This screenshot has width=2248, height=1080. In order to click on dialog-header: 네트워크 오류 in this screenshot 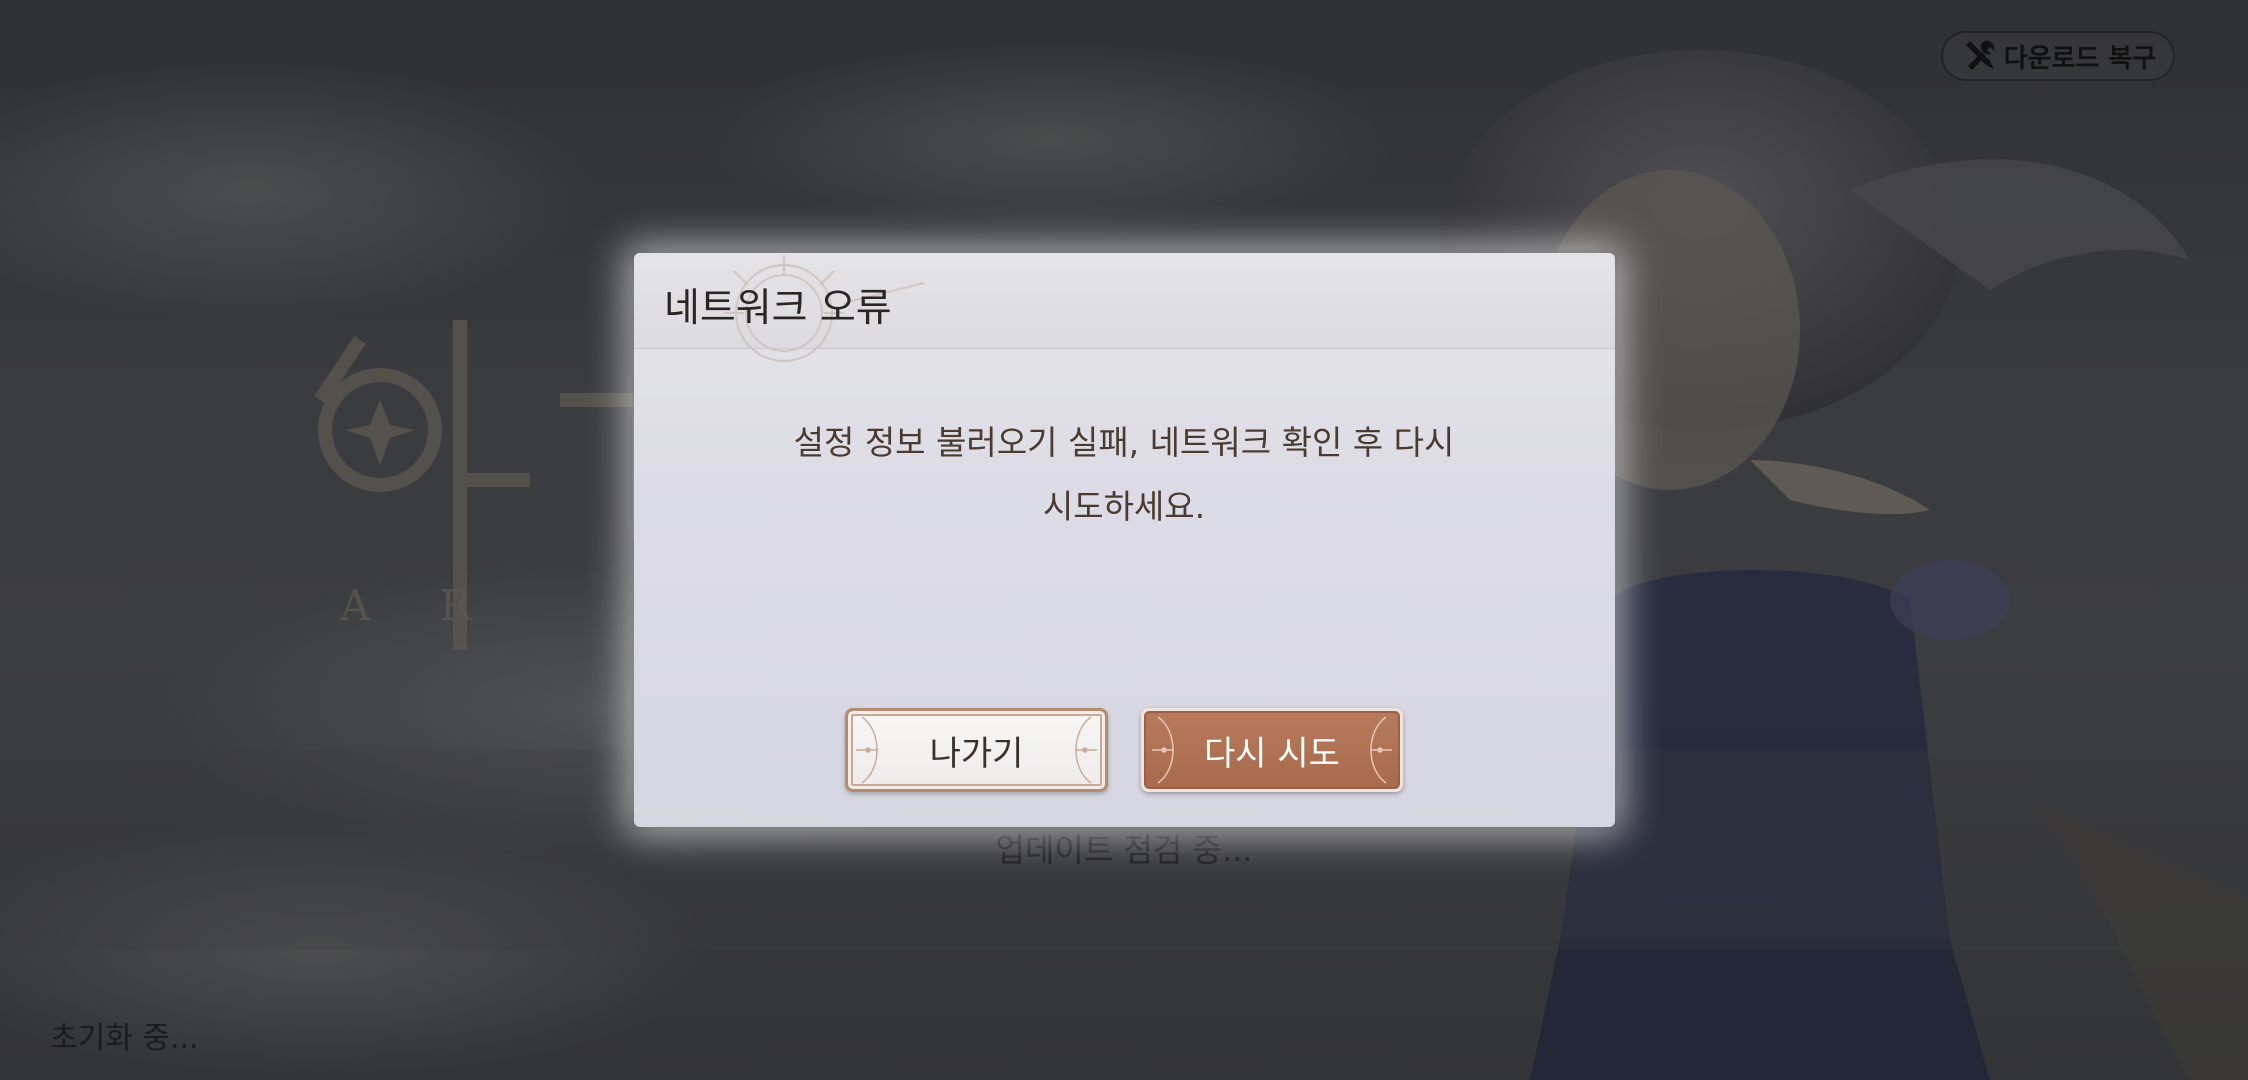, I will do `click(1124, 307)`.